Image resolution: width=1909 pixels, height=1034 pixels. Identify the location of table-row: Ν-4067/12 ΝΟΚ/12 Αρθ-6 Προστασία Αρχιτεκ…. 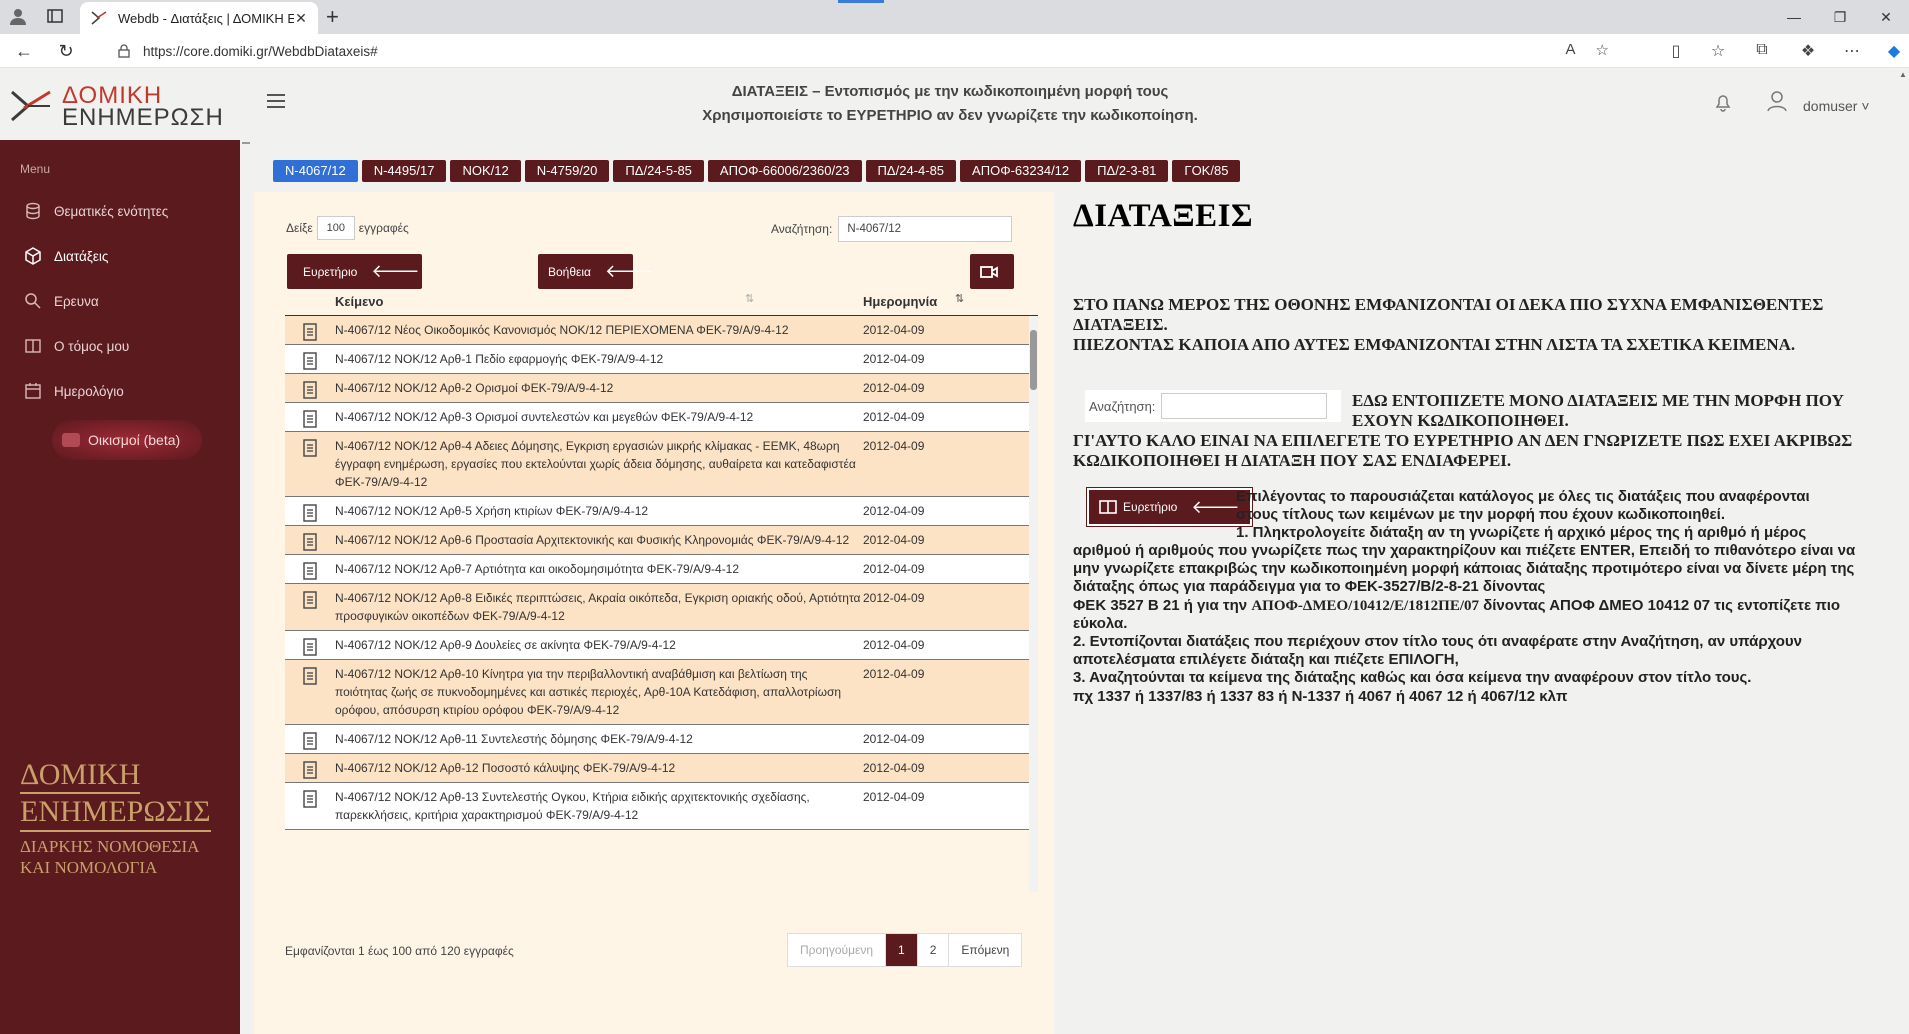
(661, 540).